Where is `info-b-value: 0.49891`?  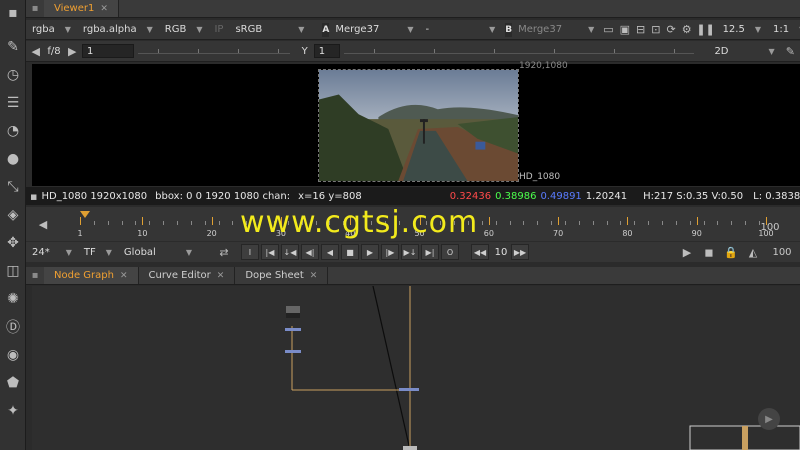
info-b-value: 0.49891 is located at coordinates (561, 196).